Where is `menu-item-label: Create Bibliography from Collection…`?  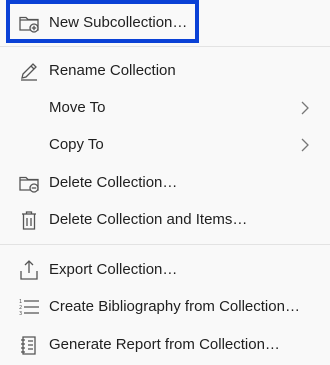
menu-item-label: Create Bibliography from Collection… is located at coordinates (174, 306).